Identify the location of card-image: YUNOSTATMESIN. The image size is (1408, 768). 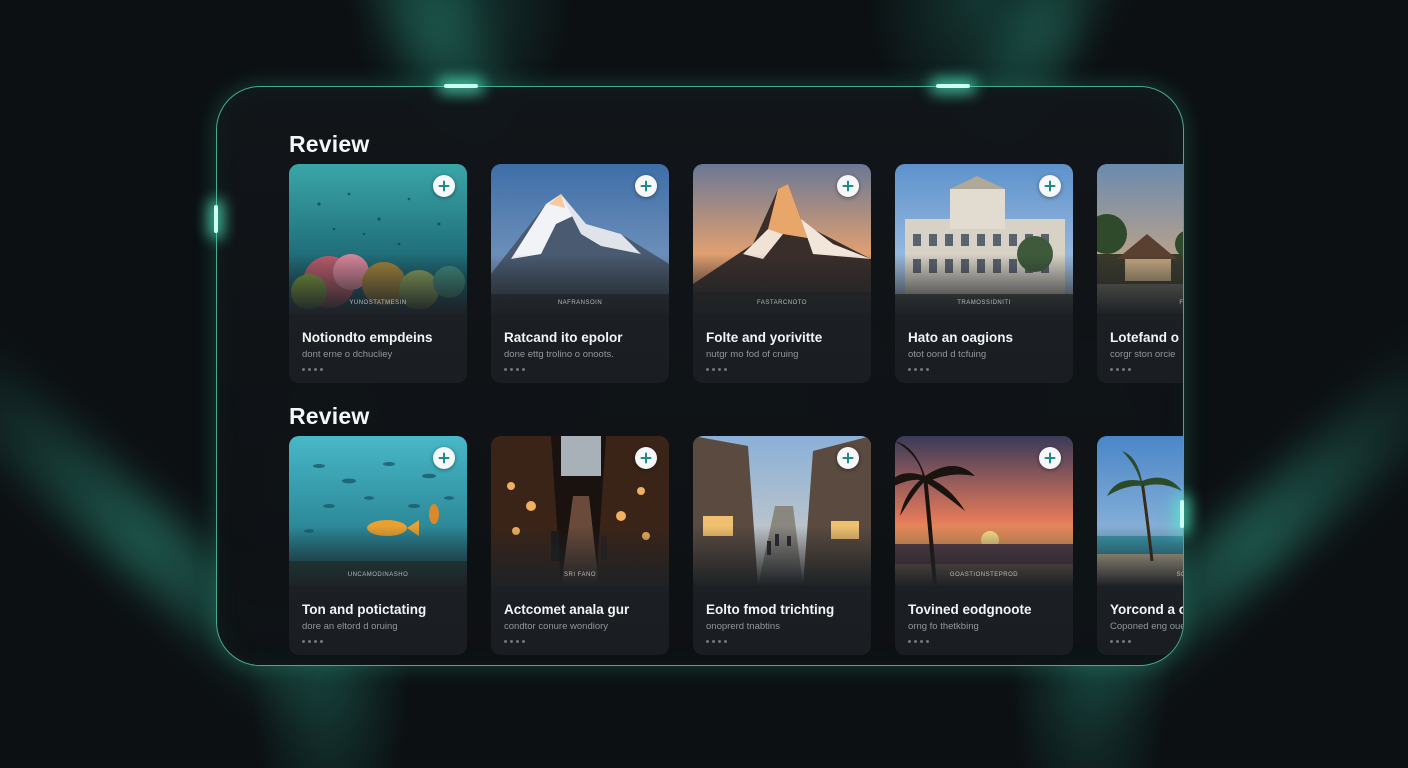
(378, 239).